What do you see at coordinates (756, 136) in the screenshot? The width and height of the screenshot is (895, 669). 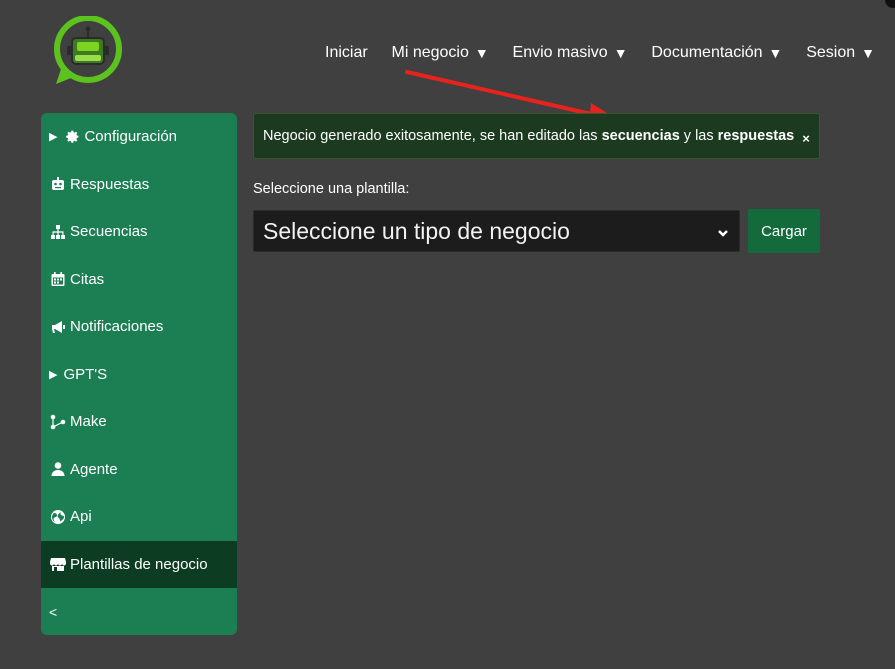 I see `alert-bold-respuestas: respuestas` at bounding box center [756, 136].